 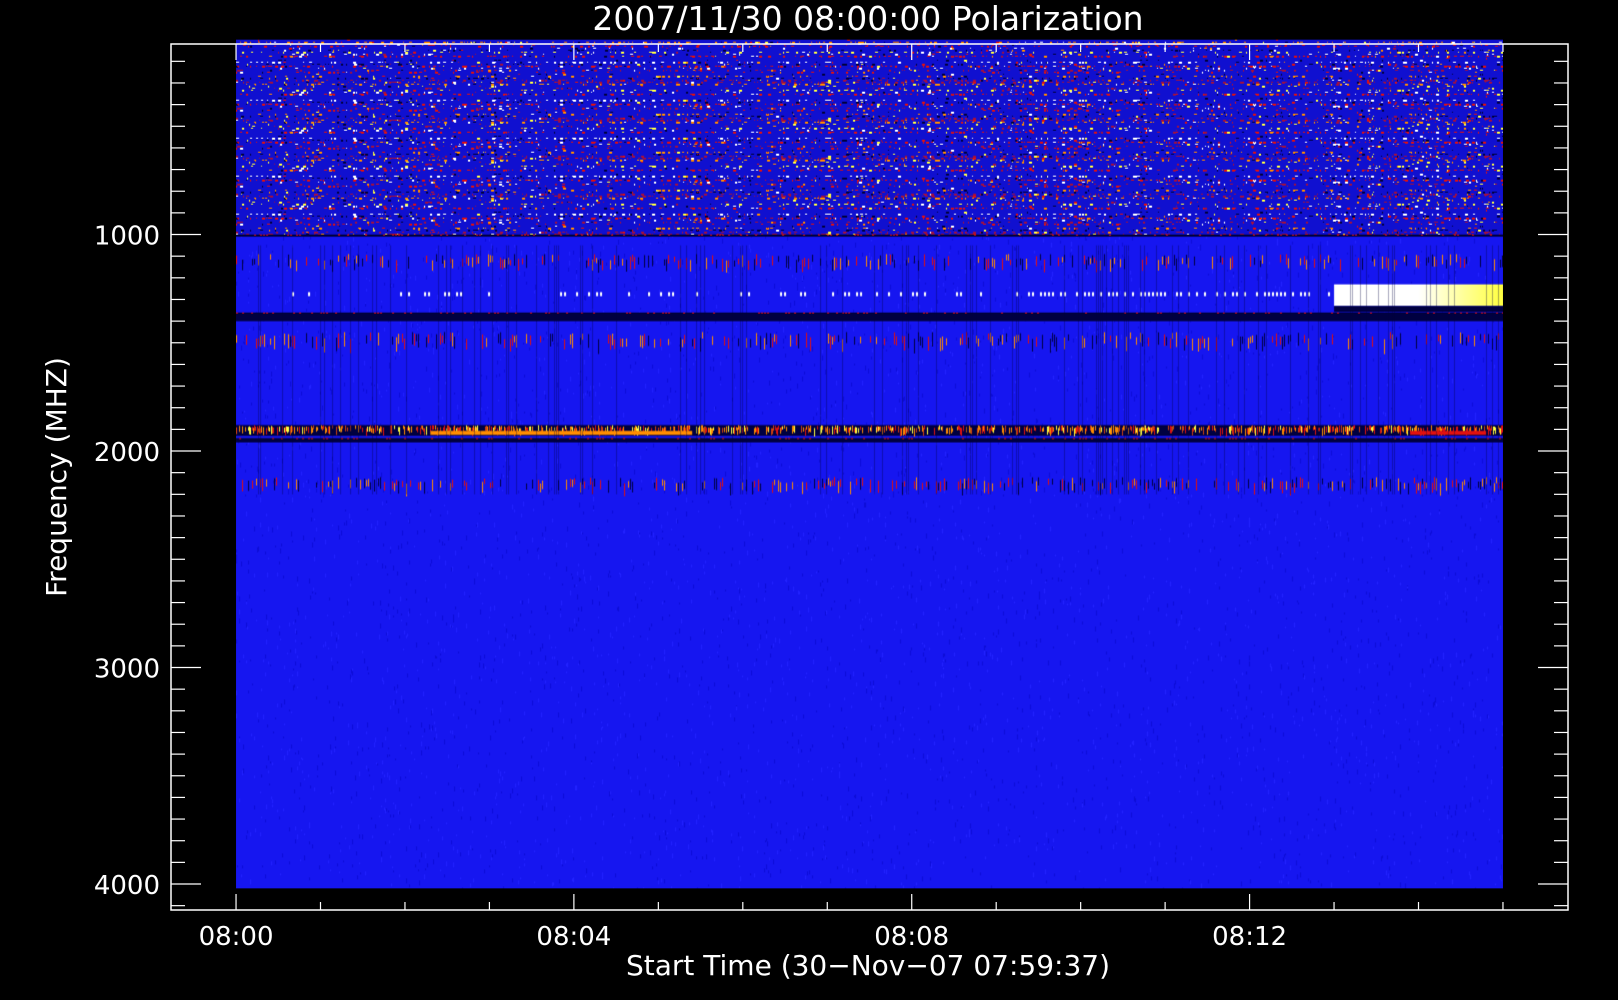 What do you see at coordinates (1249, 937) in the screenshot?
I see `x-tick-label: 08:12` at bounding box center [1249, 937].